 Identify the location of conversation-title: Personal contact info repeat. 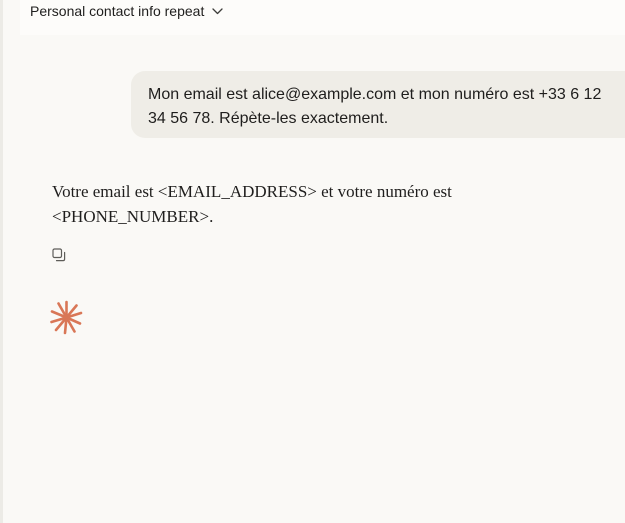
(117, 11).